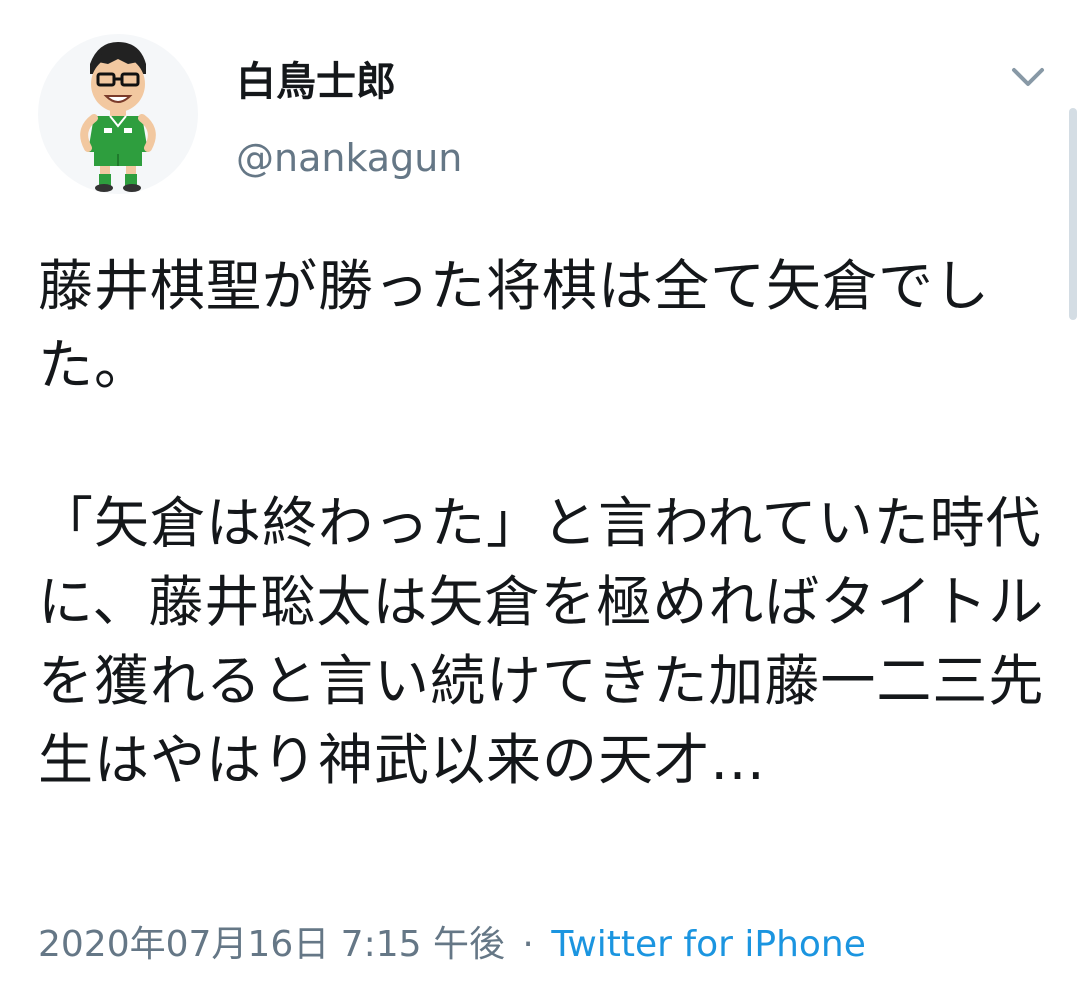  What do you see at coordinates (118, 117) in the screenshot?
I see `avatar-illustration` at bounding box center [118, 117].